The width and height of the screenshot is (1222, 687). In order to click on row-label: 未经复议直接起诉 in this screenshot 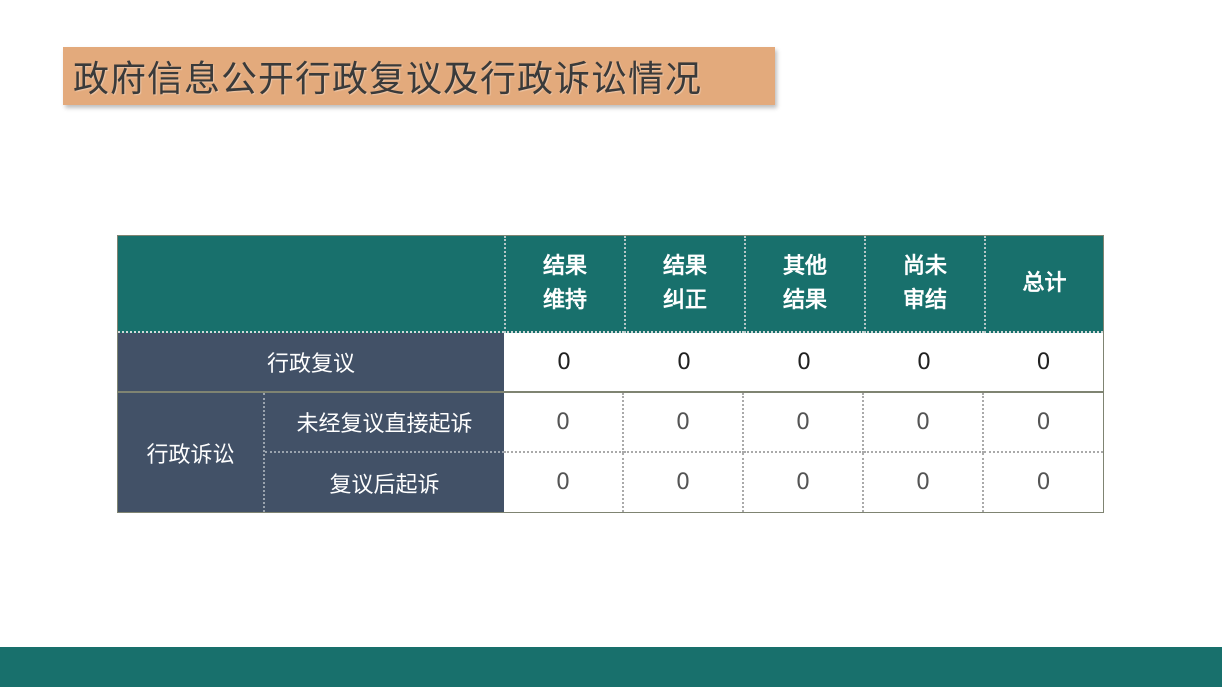, I will do `click(384, 424)`.